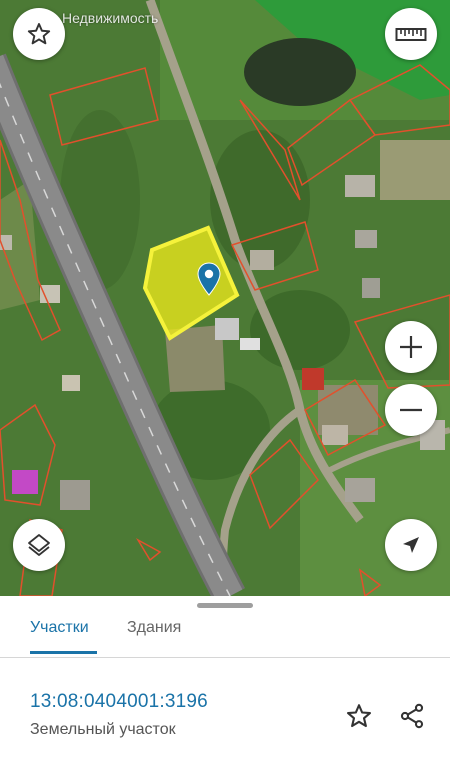  What do you see at coordinates (110, 18) in the screenshot?
I see `app-watermark: Недвижимость` at bounding box center [110, 18].